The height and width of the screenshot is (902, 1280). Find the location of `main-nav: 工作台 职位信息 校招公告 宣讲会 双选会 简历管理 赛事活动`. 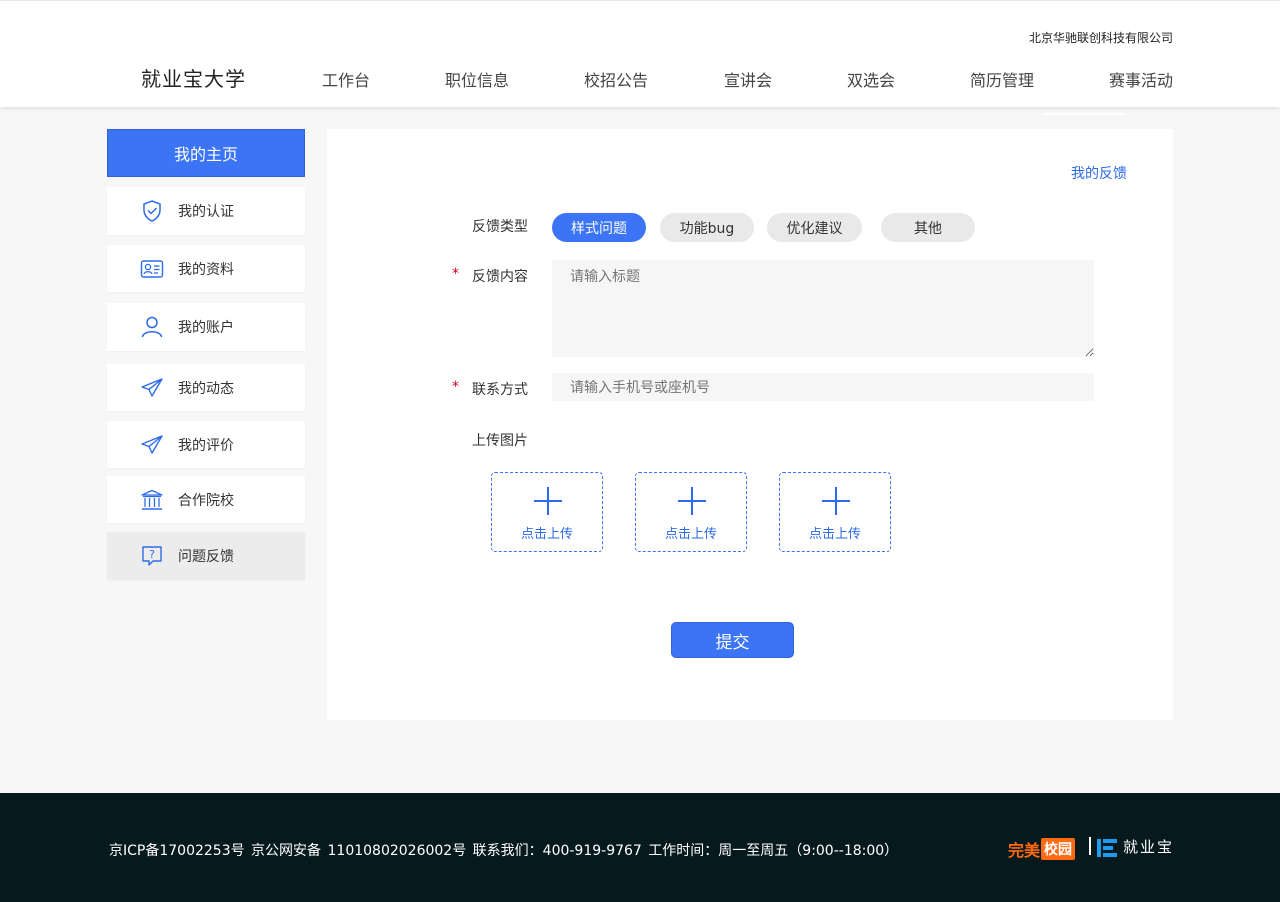

main-nav: 工作台 职位信息 校招公告 宣讲会 双选会 简历管理 赛事活动 is located at coordinates (640, 79).